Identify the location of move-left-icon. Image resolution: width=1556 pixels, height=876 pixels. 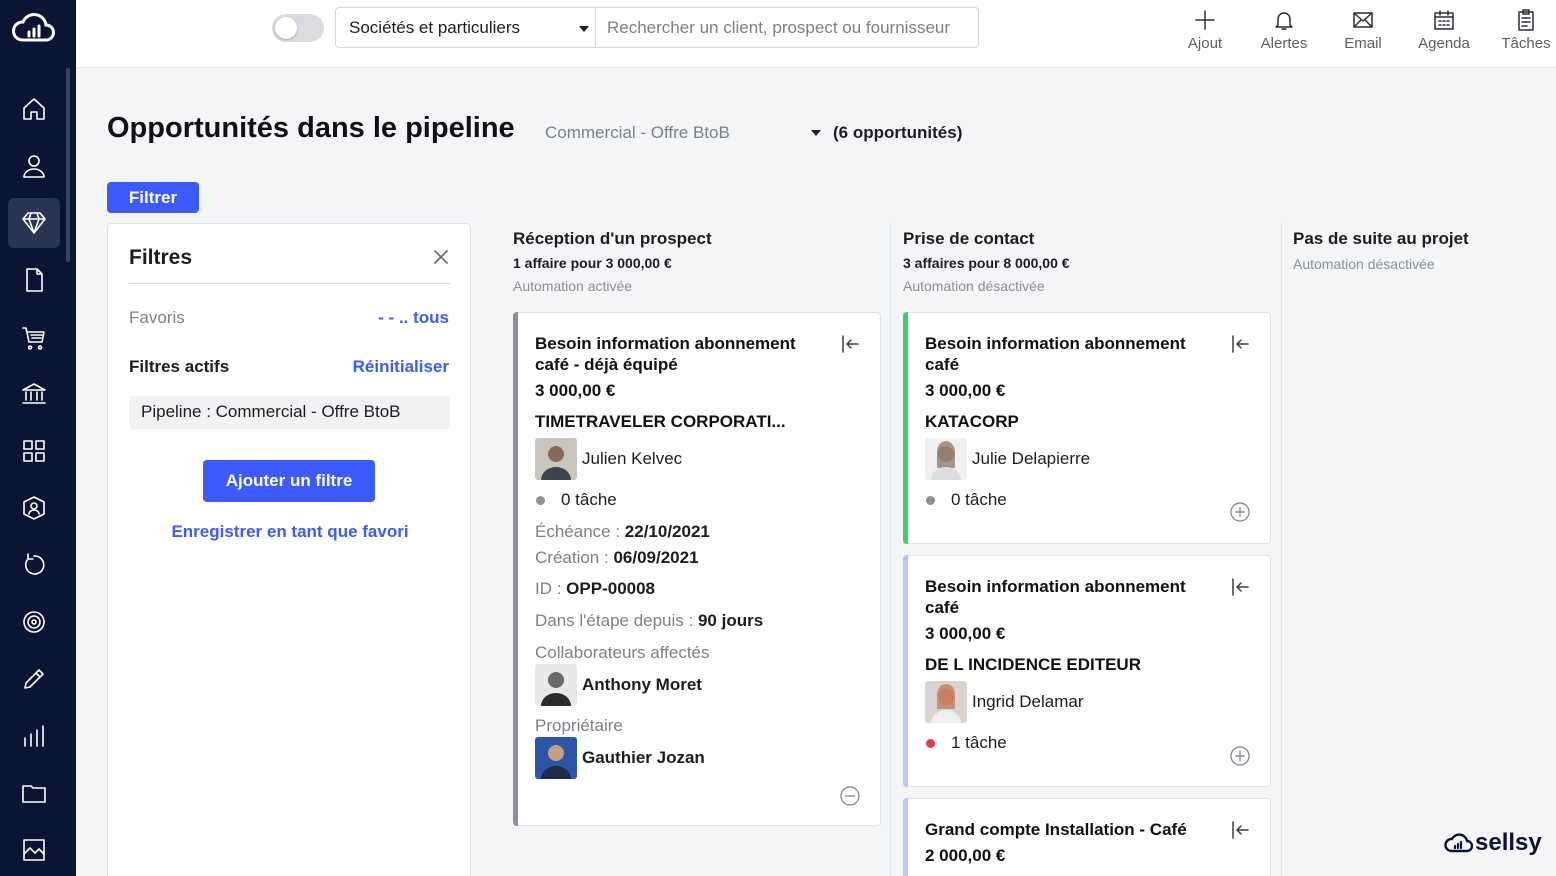
(850, 344).